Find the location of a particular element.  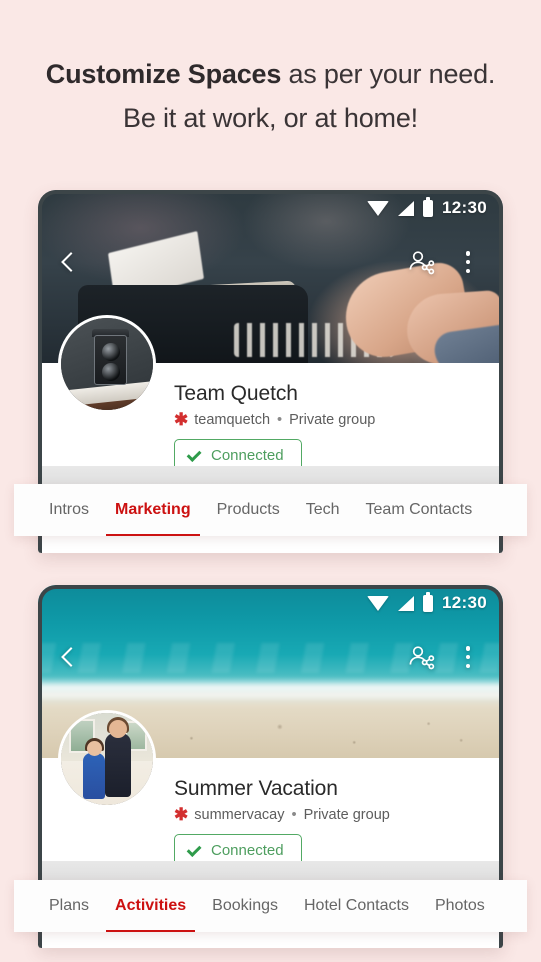

space-meta: ✱ teamquetch • Private group is located at coordinates (330, 419).